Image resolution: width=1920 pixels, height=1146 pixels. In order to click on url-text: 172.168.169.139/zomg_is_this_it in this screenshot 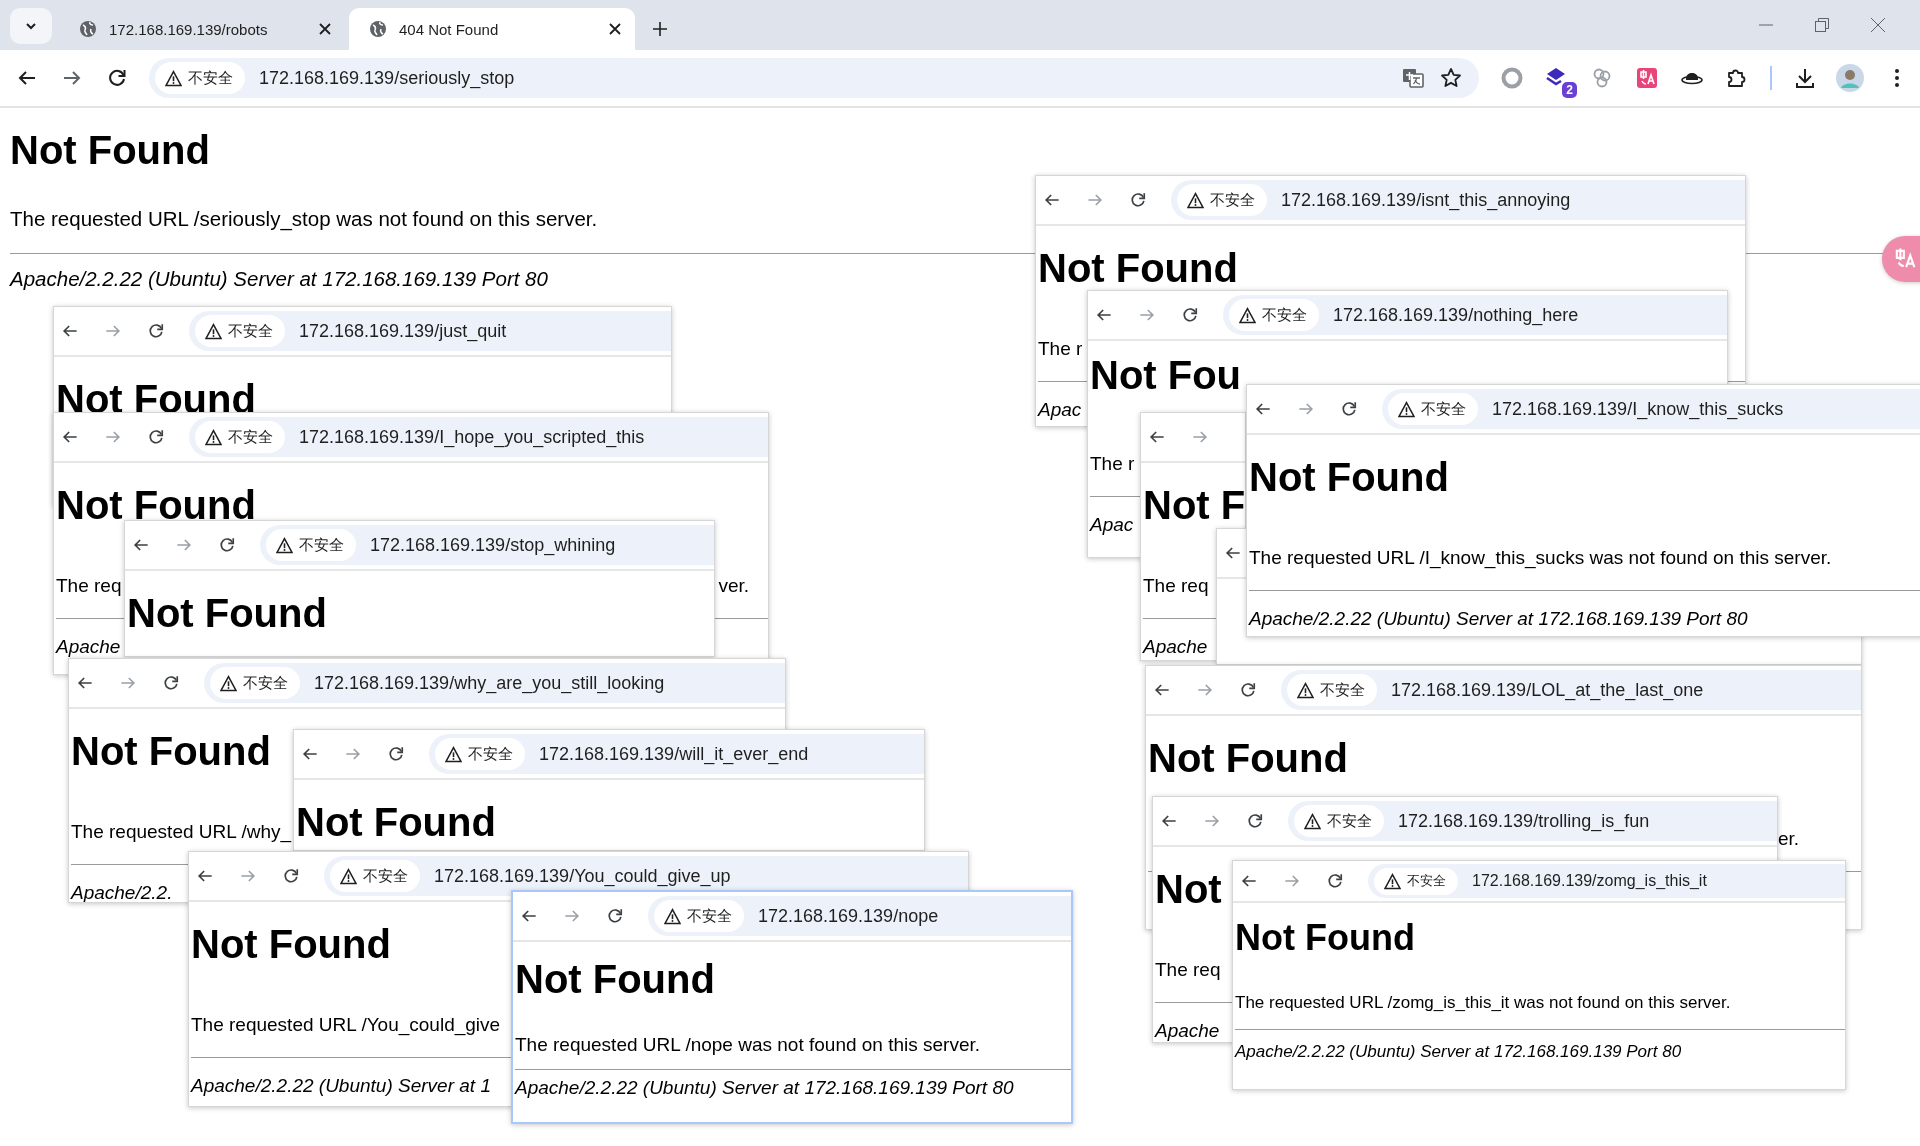, I will do `click(1589, 881)`.